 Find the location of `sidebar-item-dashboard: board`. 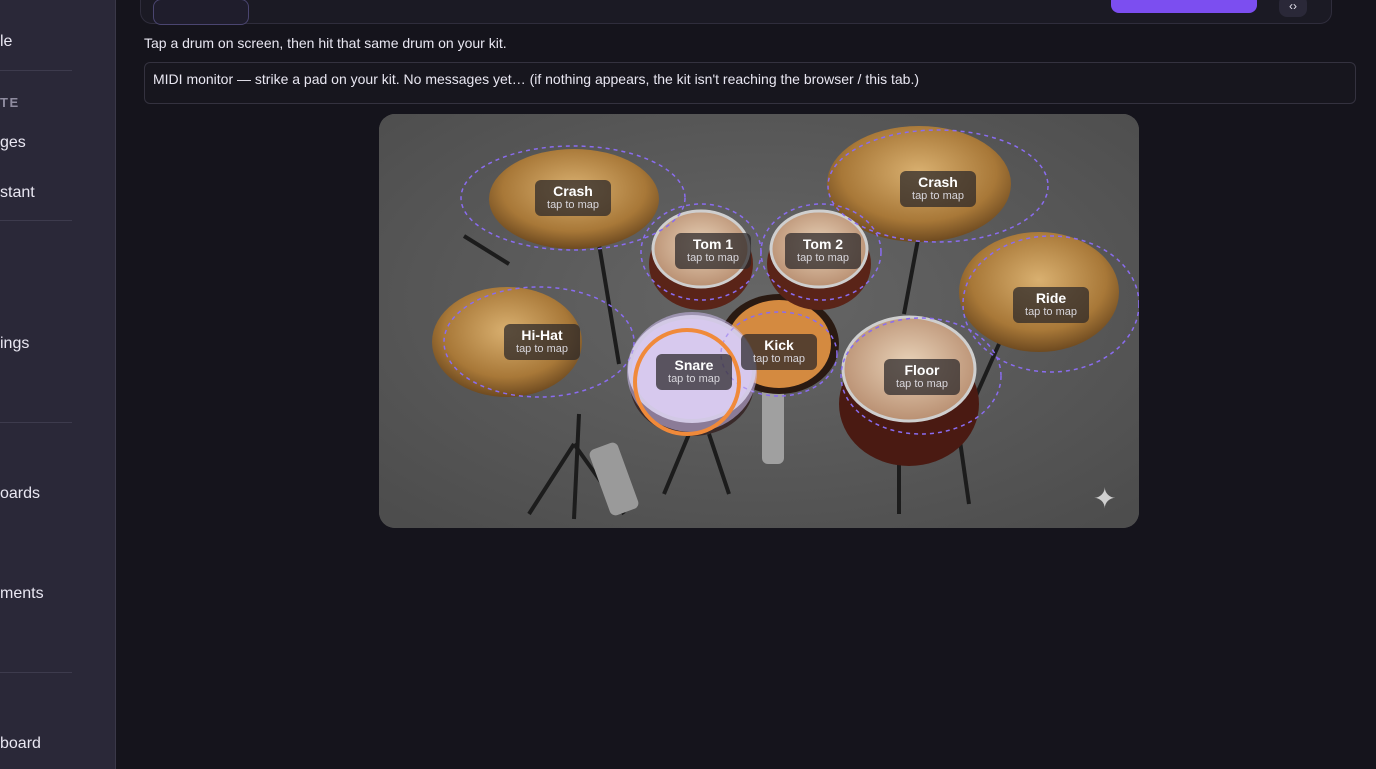

sidebar-item-dashboard: board is located at coordinates (20, 744).